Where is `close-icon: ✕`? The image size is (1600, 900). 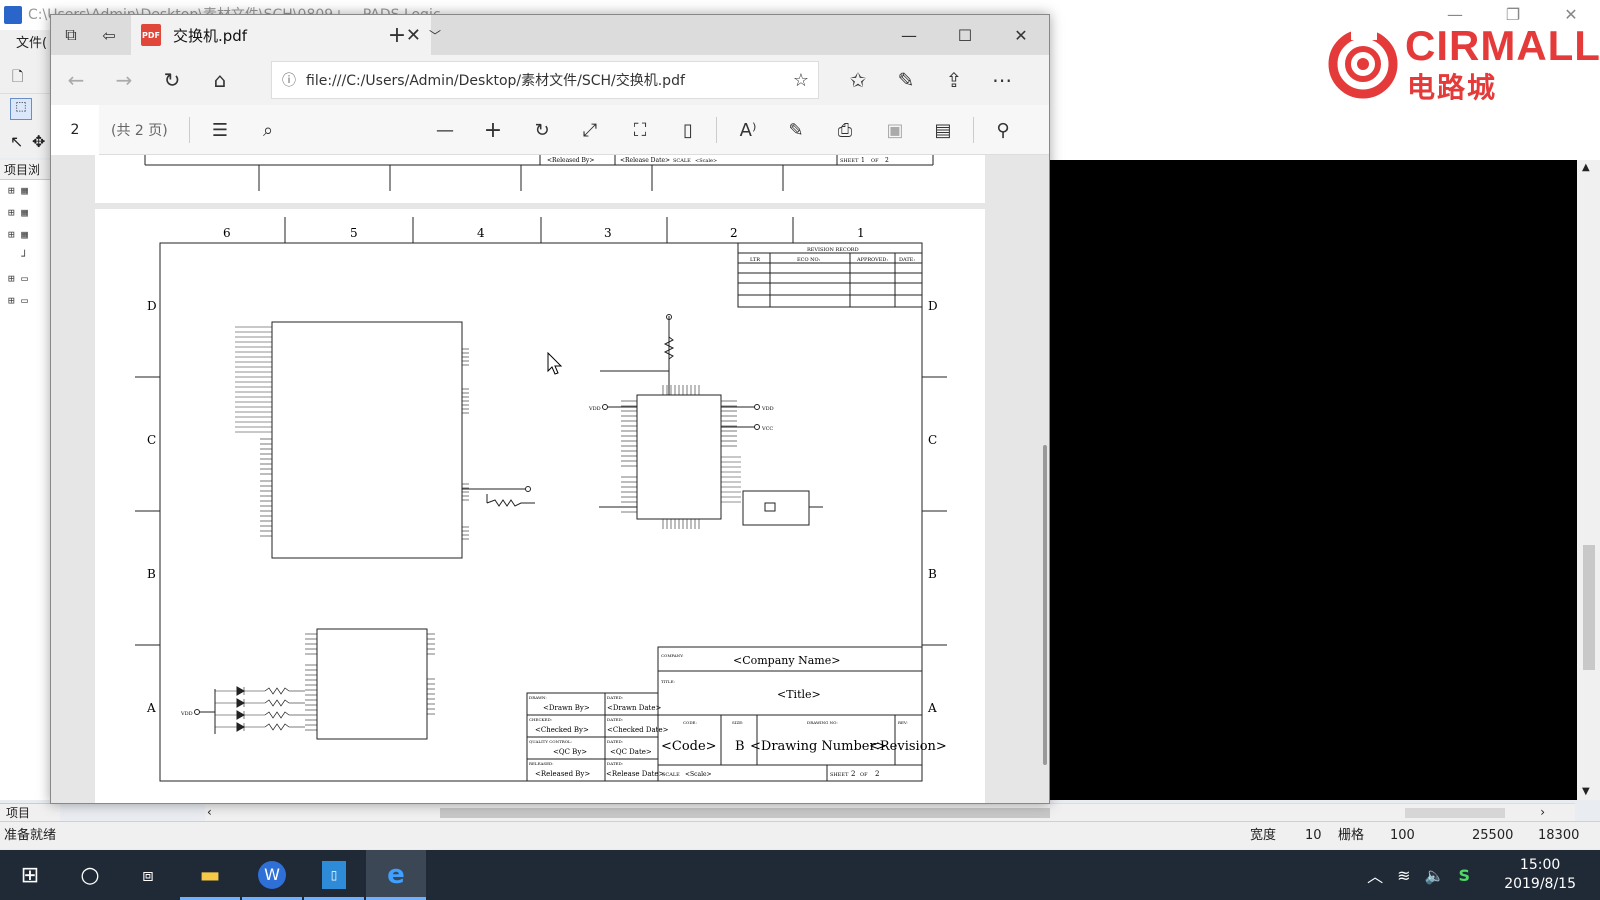
close-icon: ✕ is located at coordinates (1021, 35).